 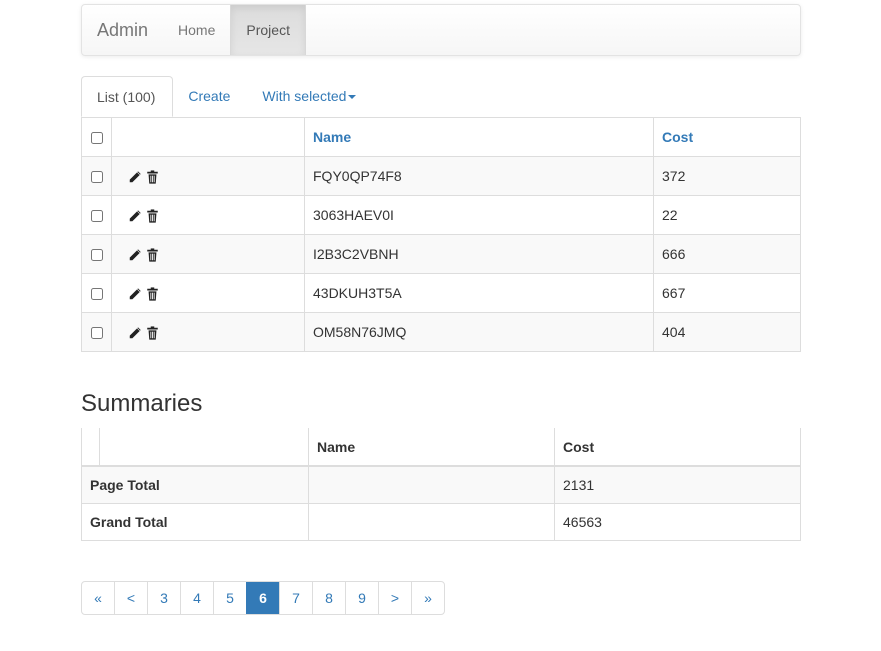 I want to click on tab-with-selected: With selected, so click(x=310, y=96).